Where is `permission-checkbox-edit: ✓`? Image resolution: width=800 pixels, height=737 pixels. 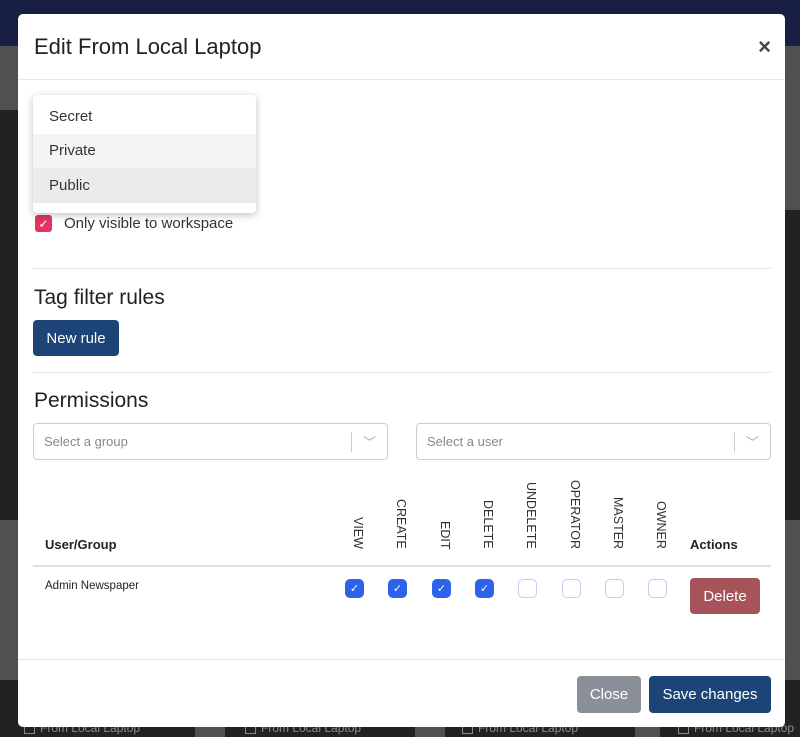 permission-checkbox-edit: ✓ is located at coordinates (441, 588).